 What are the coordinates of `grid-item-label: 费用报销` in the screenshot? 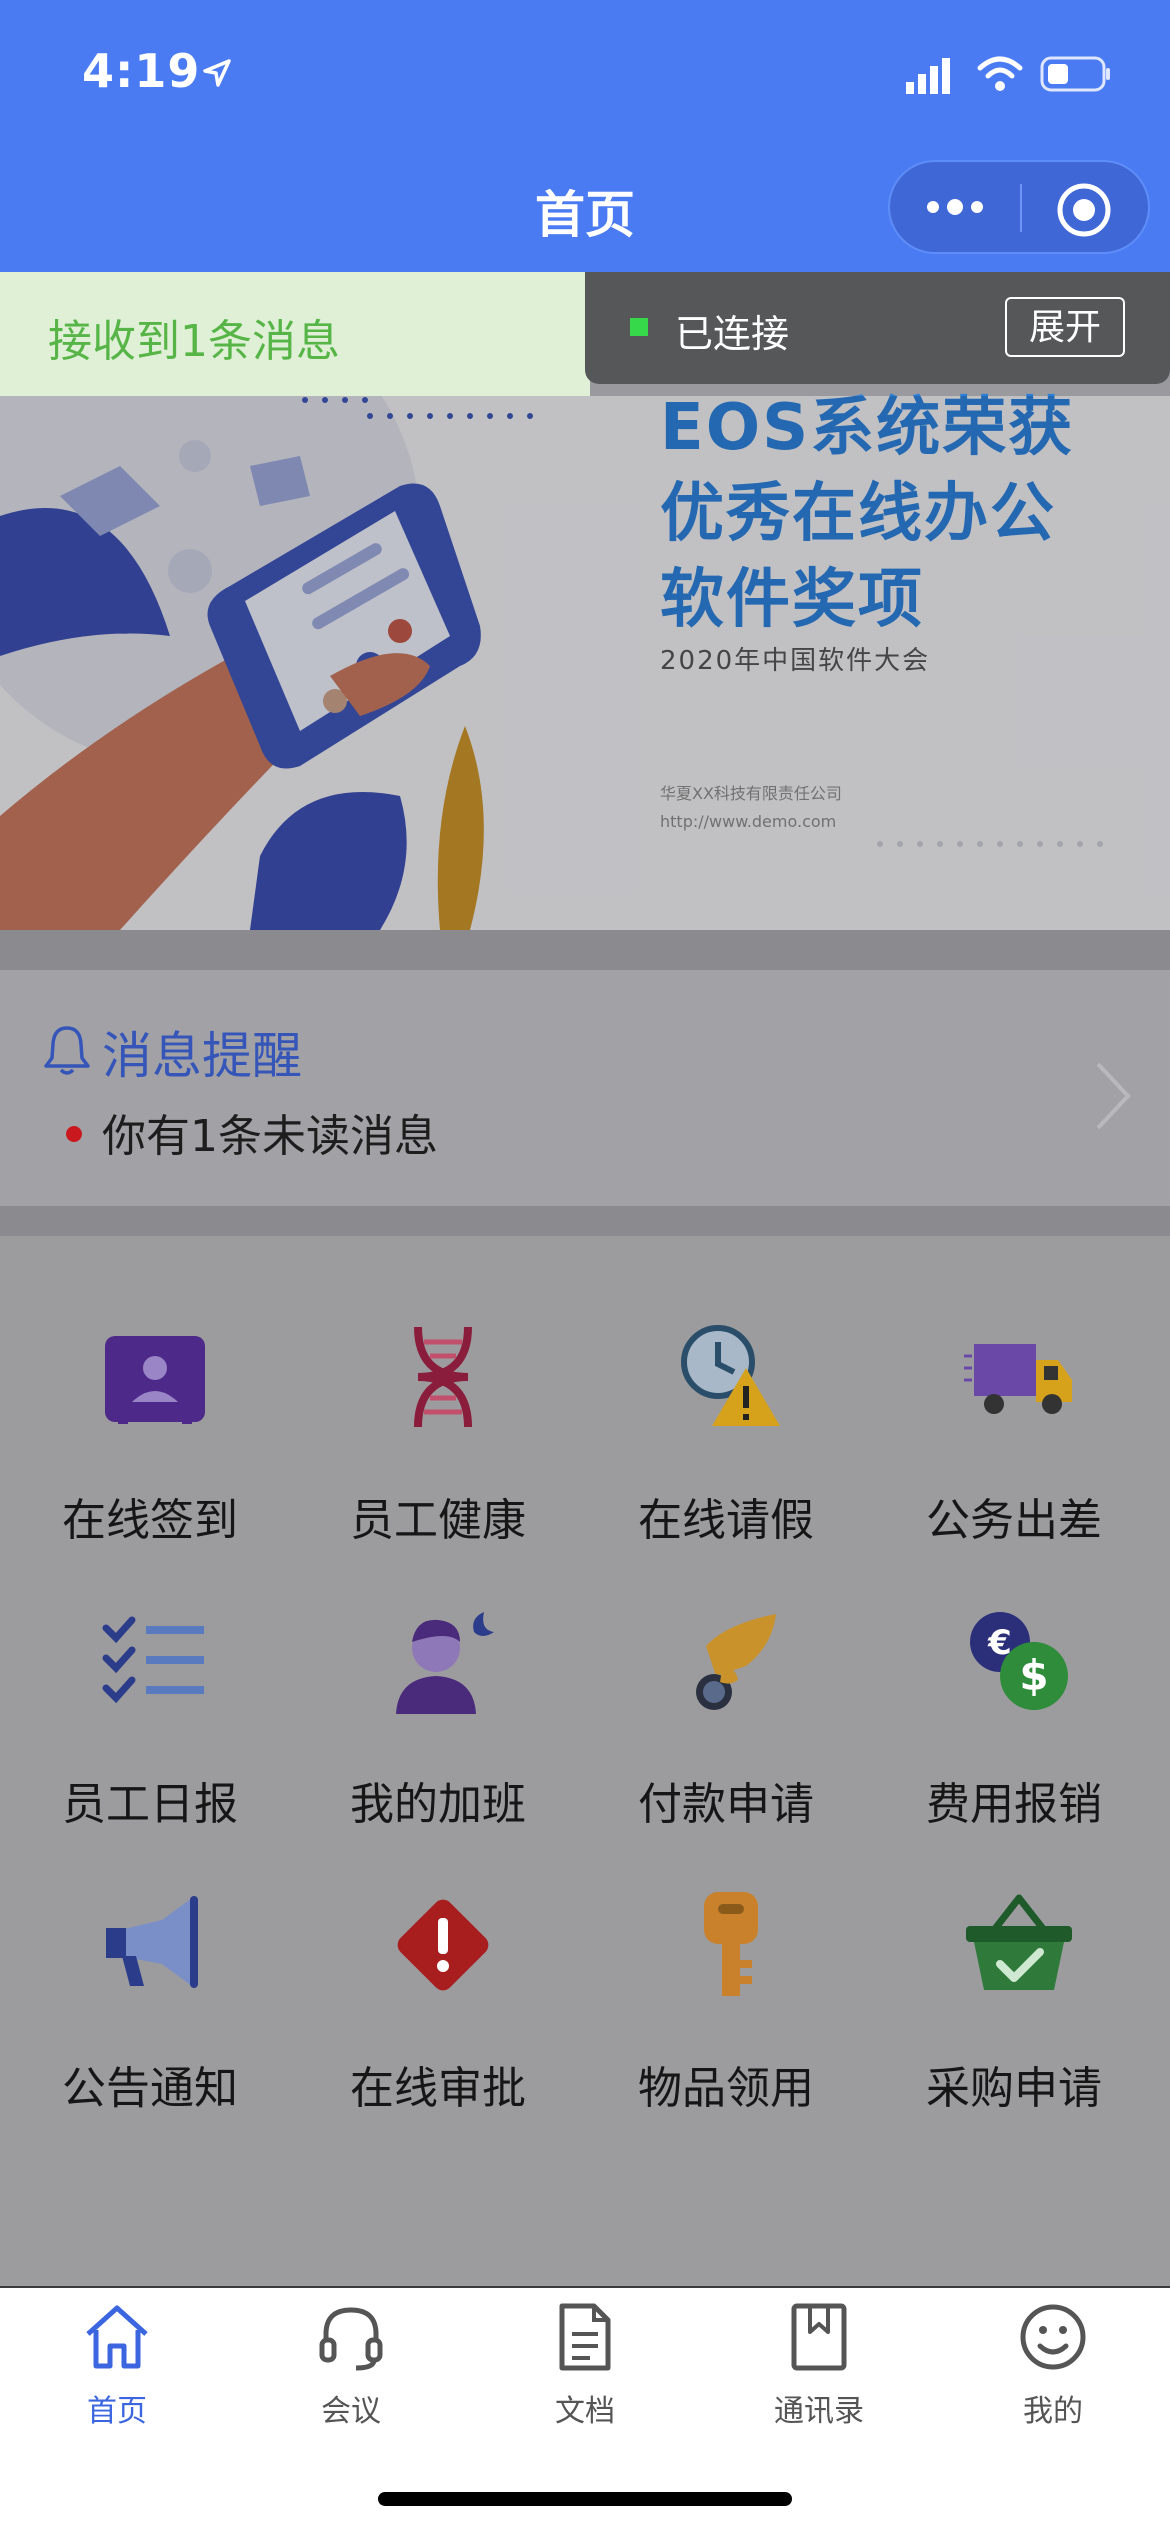 It's located at (1014, 1804).